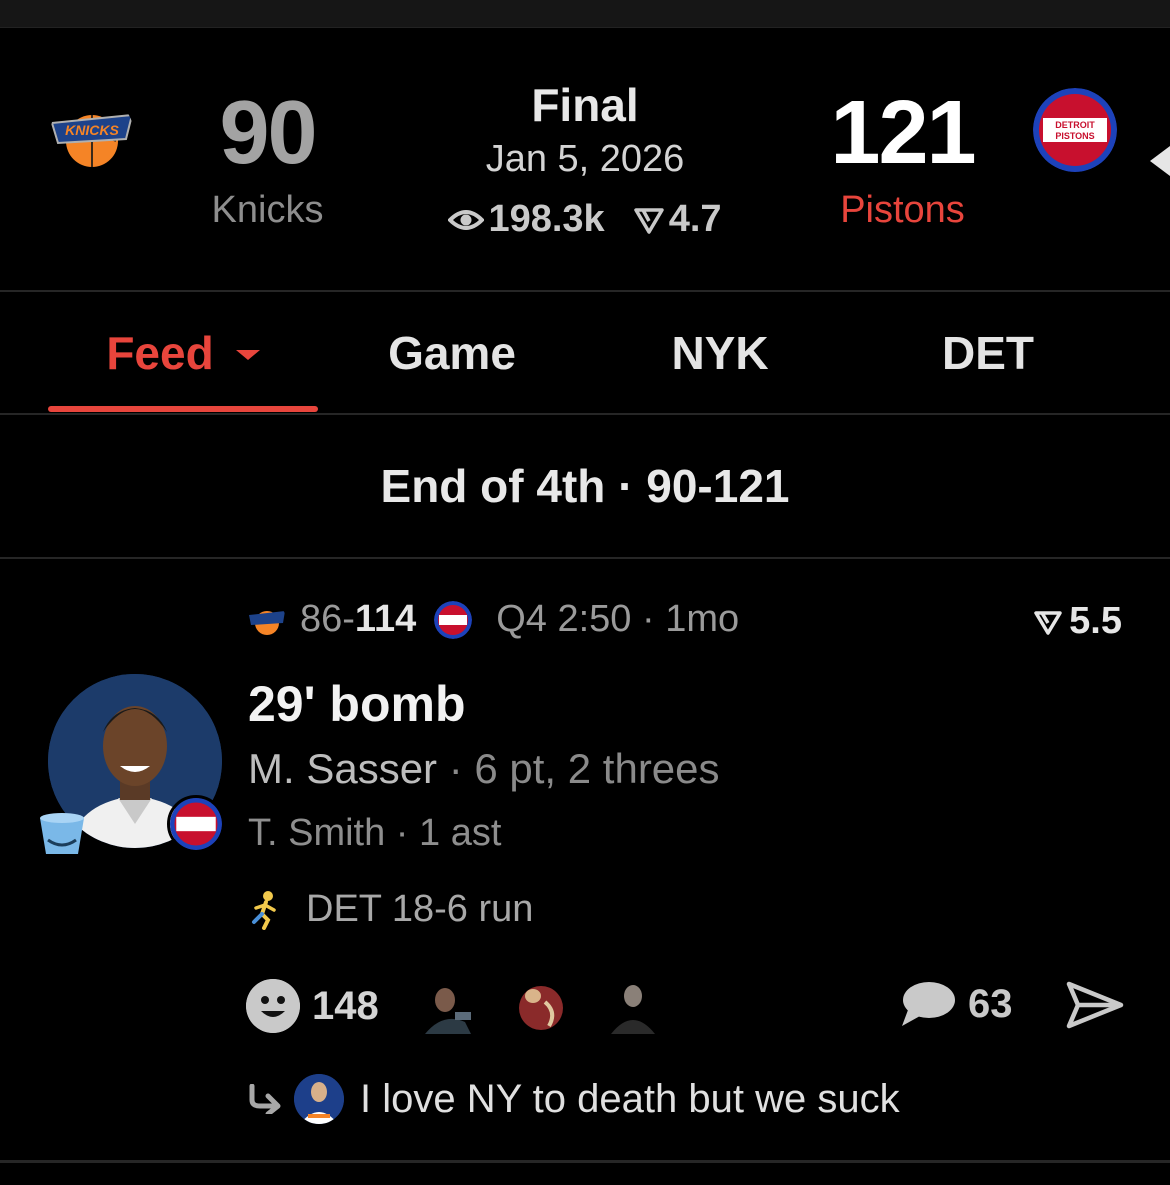 This screenshot has width=1170, height=1185. Describe the element at coordinates (1095, 1005) in the screenshot. I see `send-icon` at that location.